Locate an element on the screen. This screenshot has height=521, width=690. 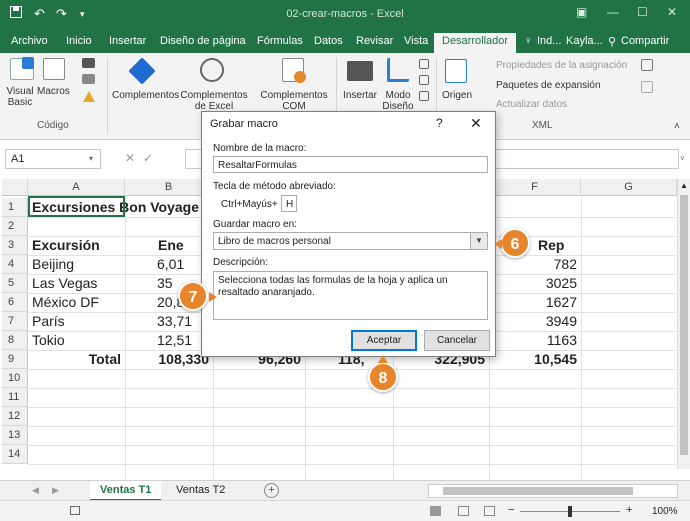
cell-total: 10,545 is located at coordinates (533, 359).